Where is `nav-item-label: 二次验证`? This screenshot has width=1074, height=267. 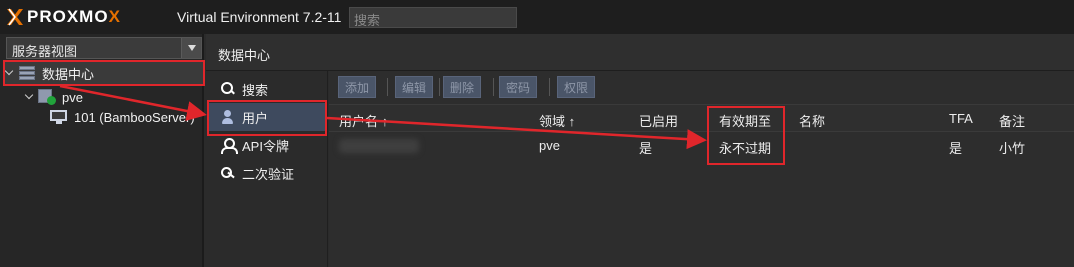 nav-item-label: 二次验证 is located at coordinates (268, 174).